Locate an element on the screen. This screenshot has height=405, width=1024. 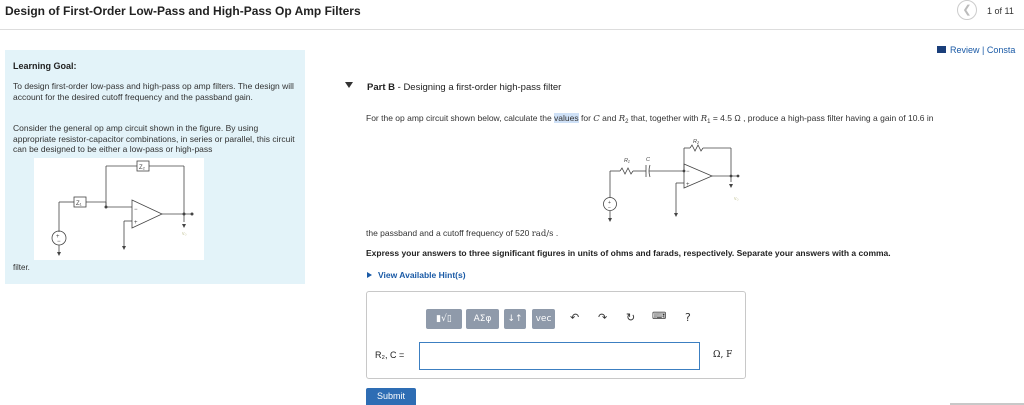
view-hints-link: View Available Hint(s) is located at coordinates (416, 275).